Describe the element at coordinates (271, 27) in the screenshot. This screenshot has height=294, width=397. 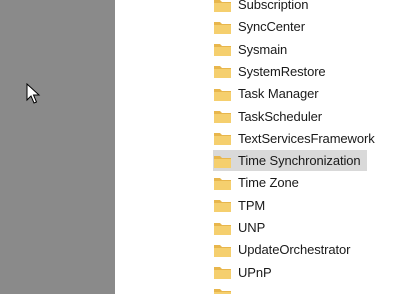
I see `tree-item-label: SyncCenter` at that location.